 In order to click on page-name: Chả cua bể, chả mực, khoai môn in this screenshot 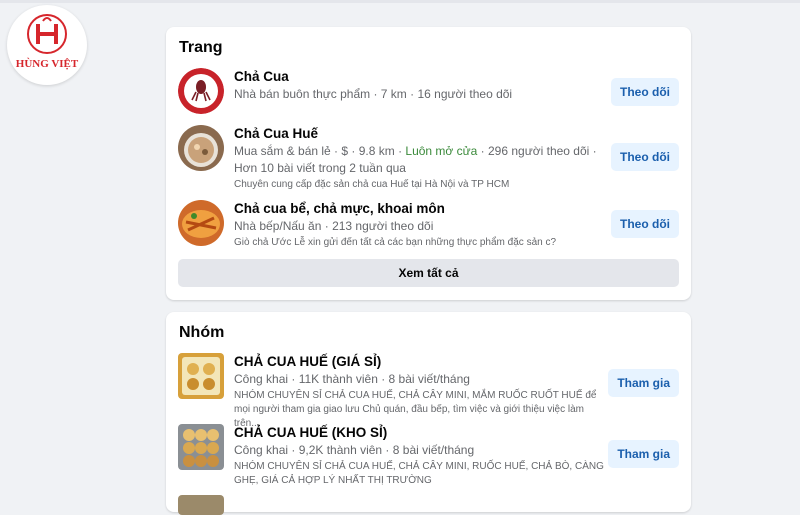, I will do `click(419, 209)`.